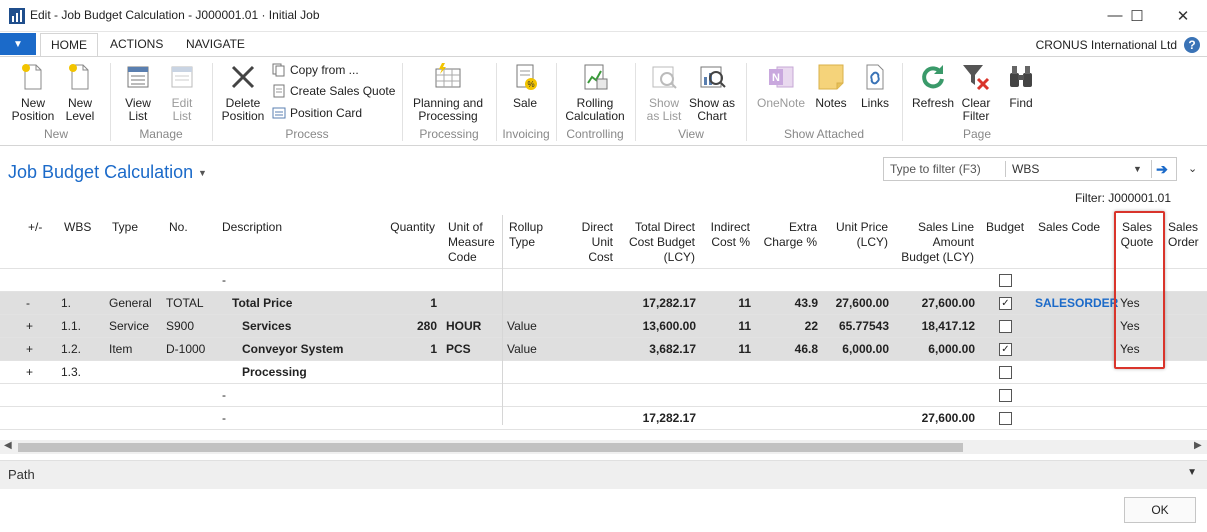 Image resolution: width=1207 pixels, height=532 pixels. I want to click on column-header-line: Unit Price, so click(861, 227).